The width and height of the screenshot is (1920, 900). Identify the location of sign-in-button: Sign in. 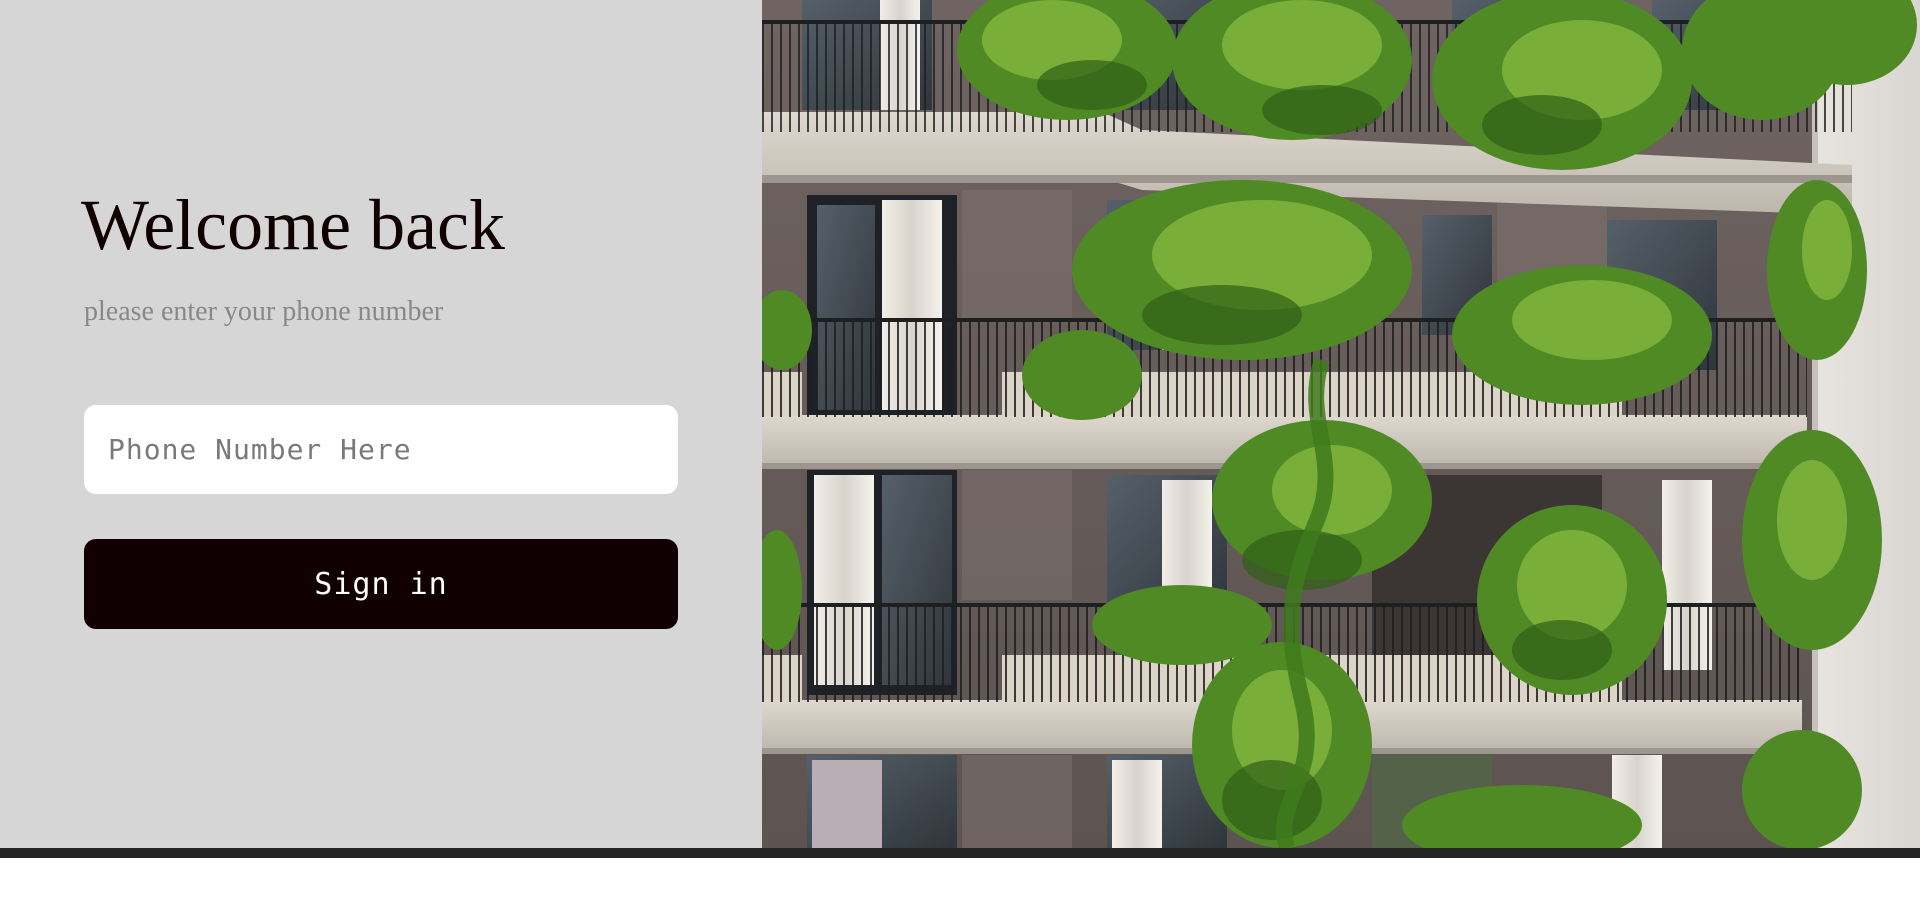
(381, 584).